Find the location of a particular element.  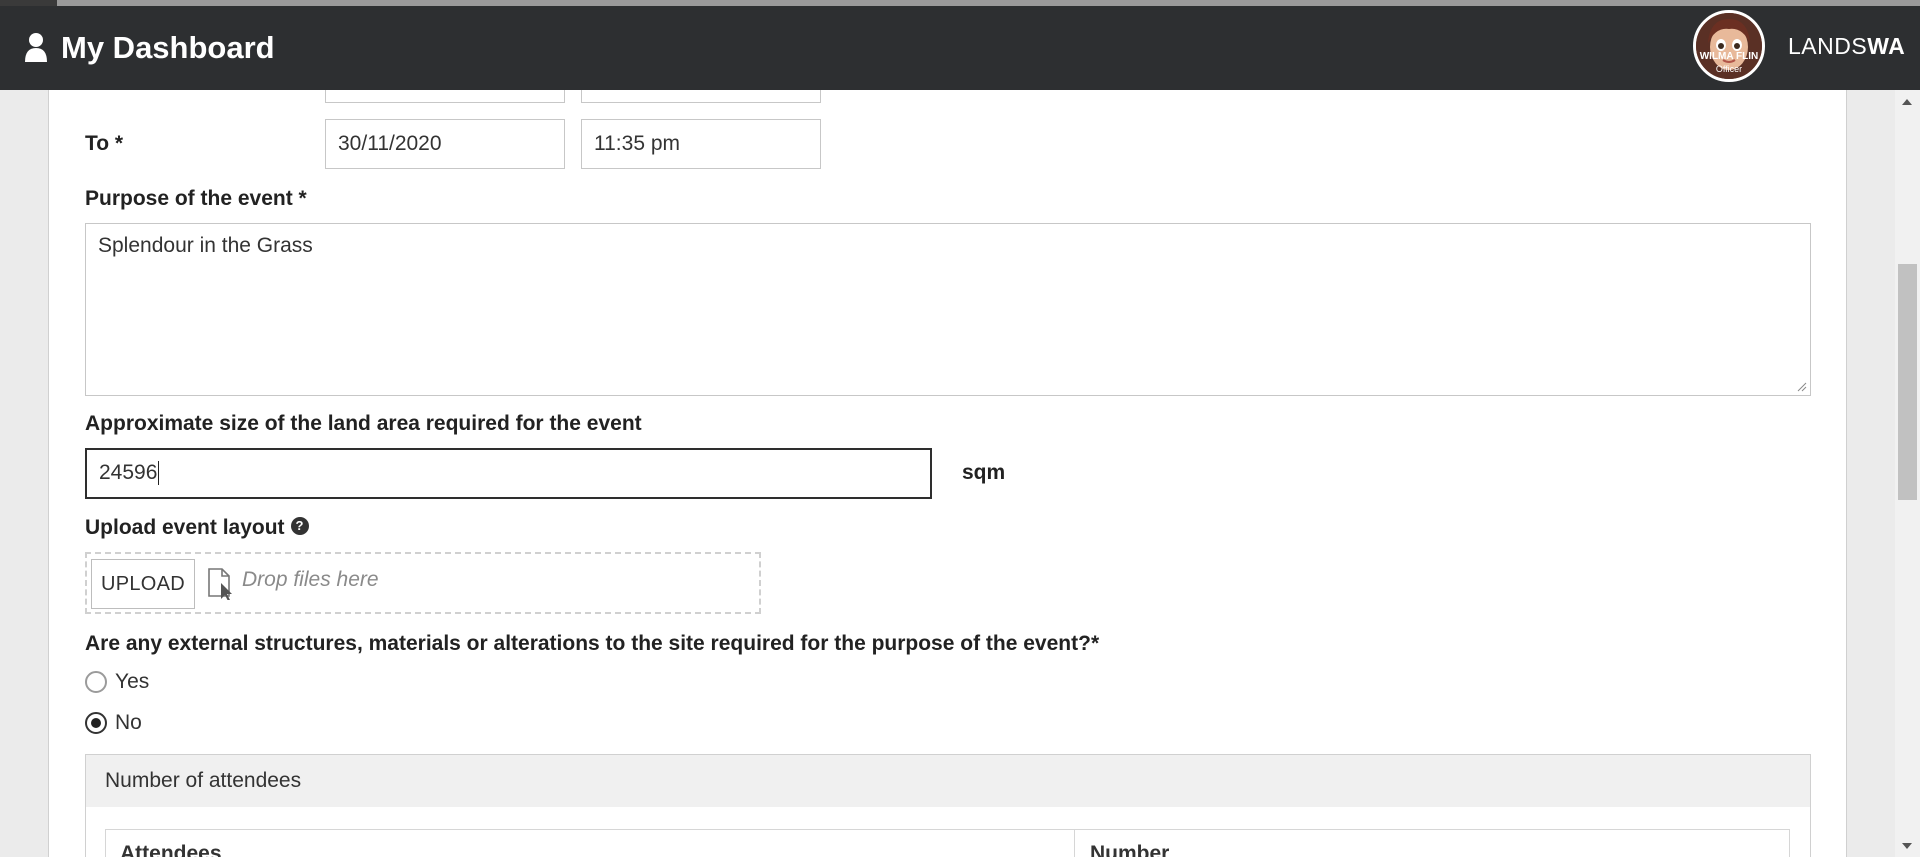

from-date-field is located at coordinates (445, 96).